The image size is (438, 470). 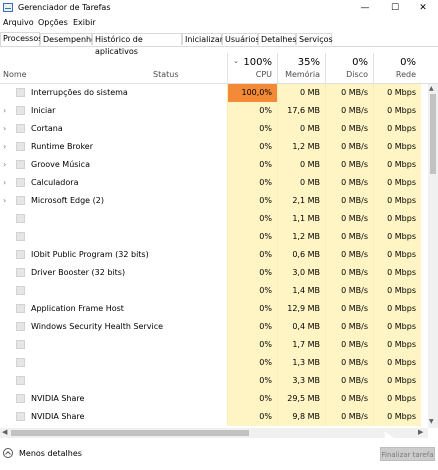 What do you see at coordinates (214, 345) in the screenshot?
I see `process-row: 0% 1,7 MB 0 MB/s 0 Mbps` at bounding box center [214, 345].